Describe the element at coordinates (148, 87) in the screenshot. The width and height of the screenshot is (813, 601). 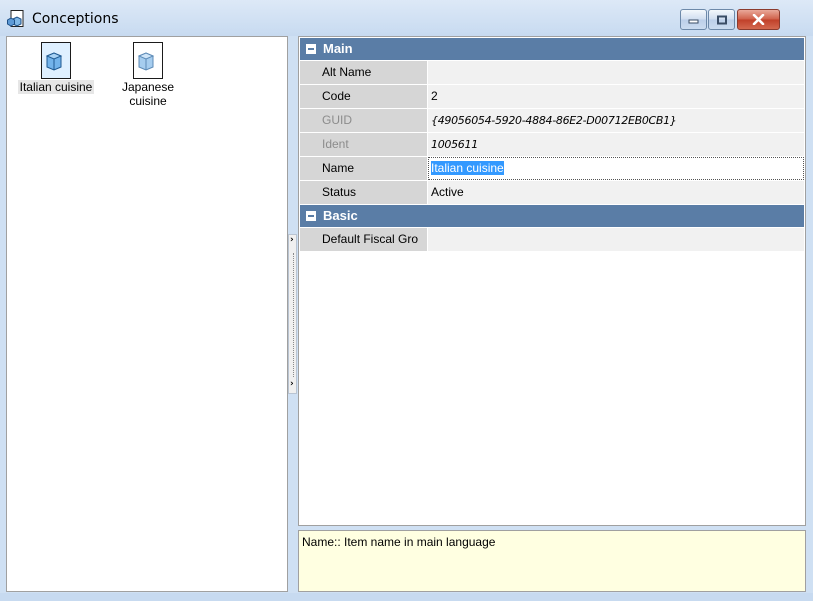
I see `list-item-label: Japanese` at that location.